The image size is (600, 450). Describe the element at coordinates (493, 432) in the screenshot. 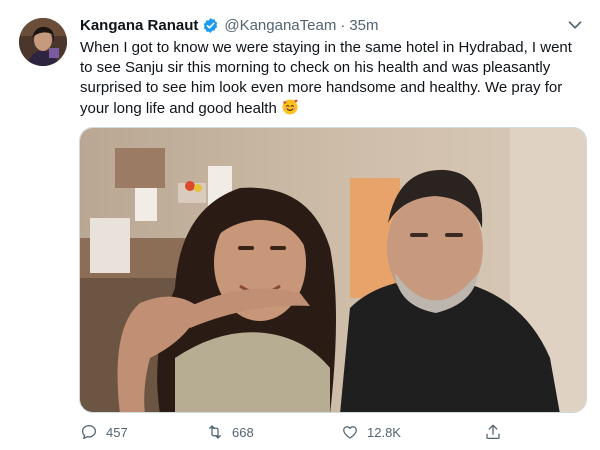

I see `share-icon` at that location.